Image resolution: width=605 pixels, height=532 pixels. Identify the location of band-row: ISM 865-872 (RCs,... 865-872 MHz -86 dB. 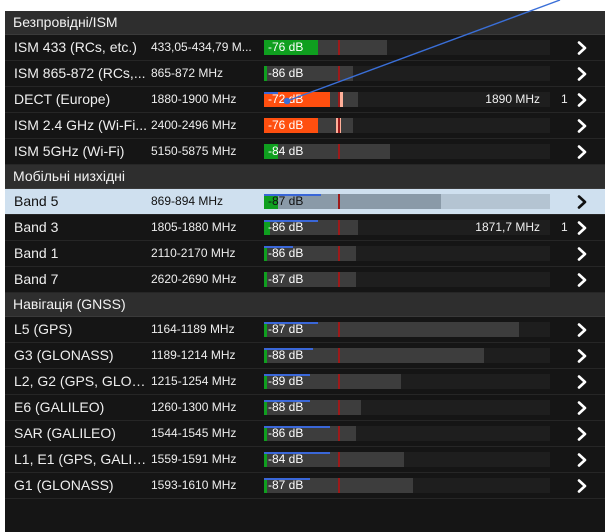
(305, 74).